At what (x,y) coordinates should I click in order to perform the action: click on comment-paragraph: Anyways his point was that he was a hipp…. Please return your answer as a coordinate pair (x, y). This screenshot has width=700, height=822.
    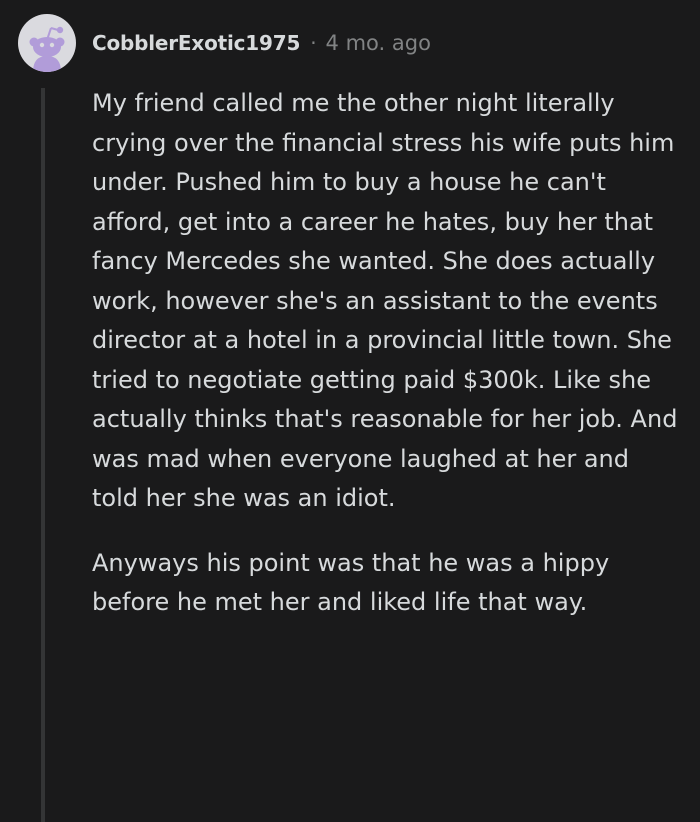
    Looking at the image, I should click on (351, 582).